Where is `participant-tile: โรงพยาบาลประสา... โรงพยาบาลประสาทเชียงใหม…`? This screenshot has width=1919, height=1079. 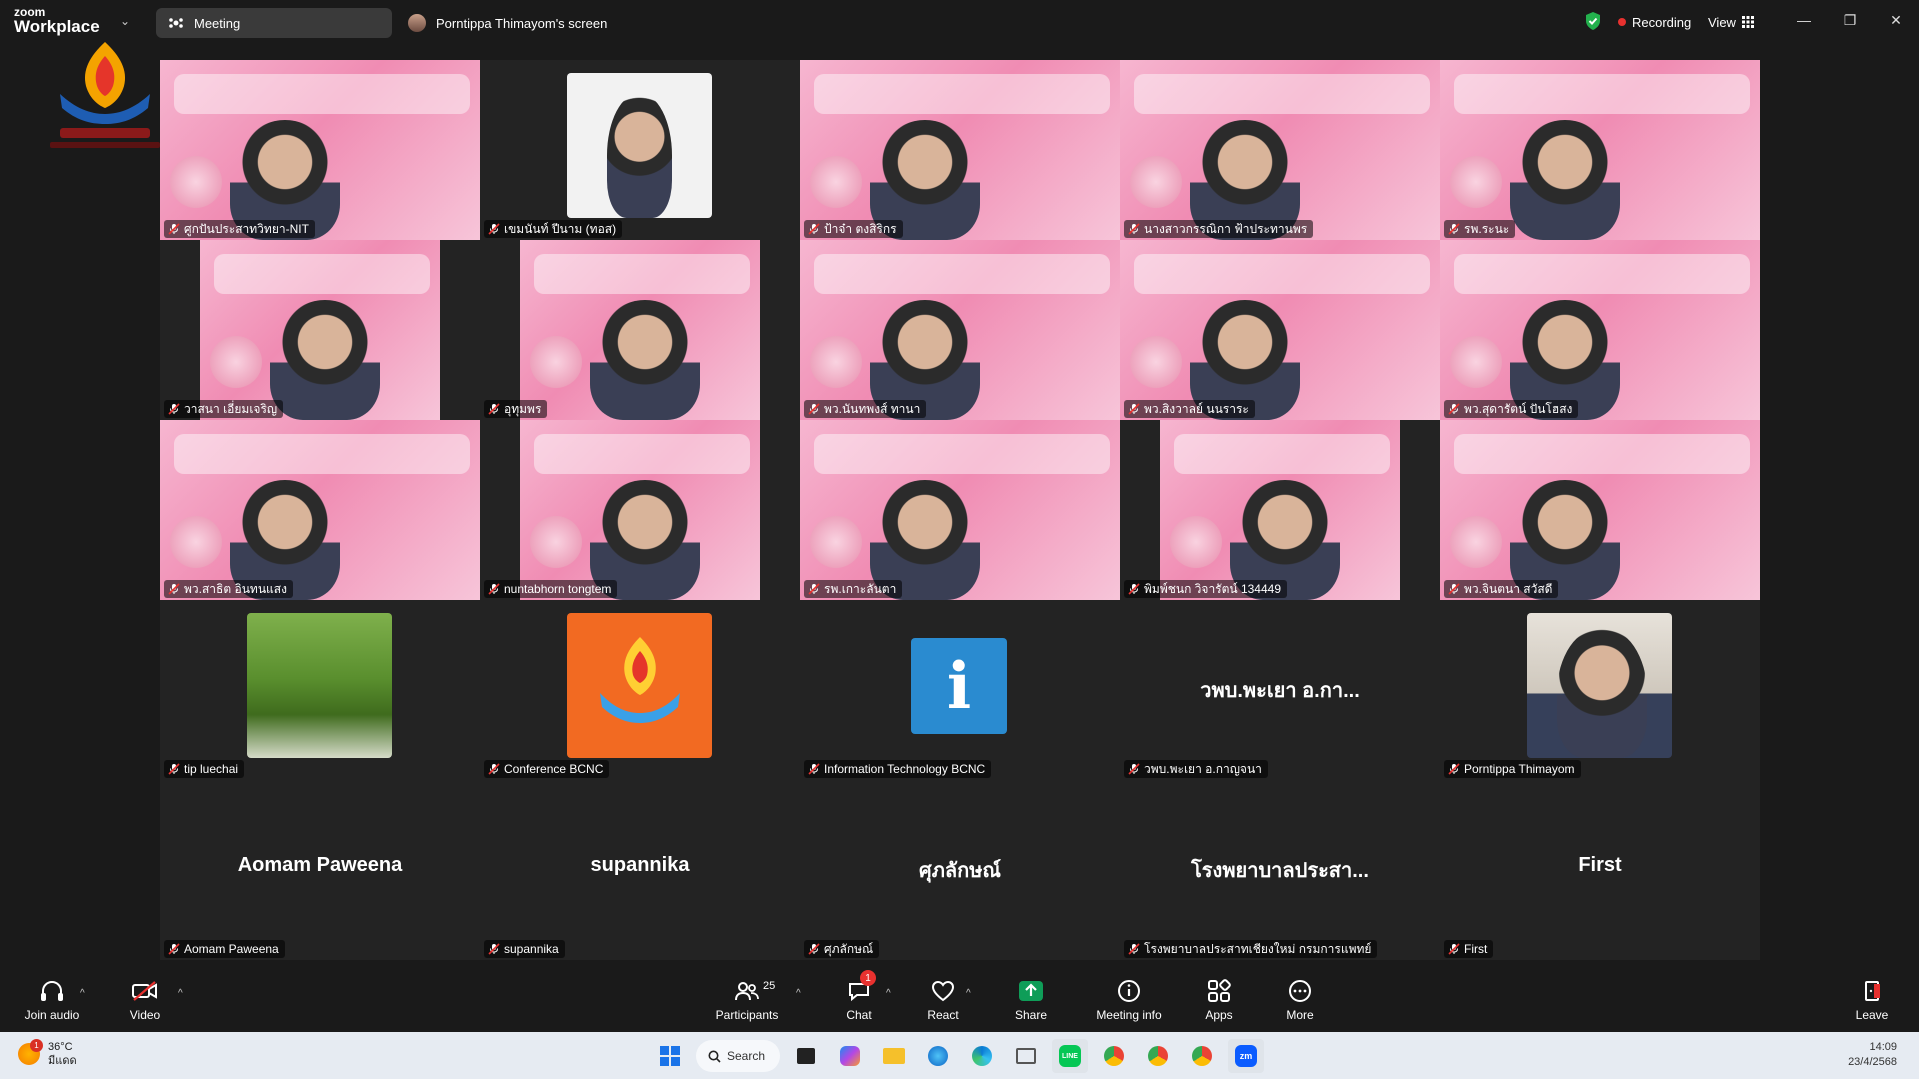
participant-tile: โรงพยาบาลประสา... โรงพยาบาลประสาทเชียงใหม… is located at coordinates (1280, 870).